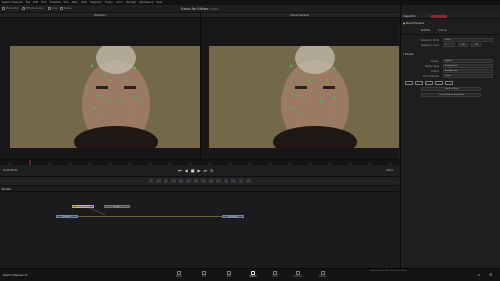 The height and width of the screenshot is (281, 500). What do you see at coordinates (150, 181) in the screenshot?
I see `background-tool-icon` at bounding box center [150, 181].